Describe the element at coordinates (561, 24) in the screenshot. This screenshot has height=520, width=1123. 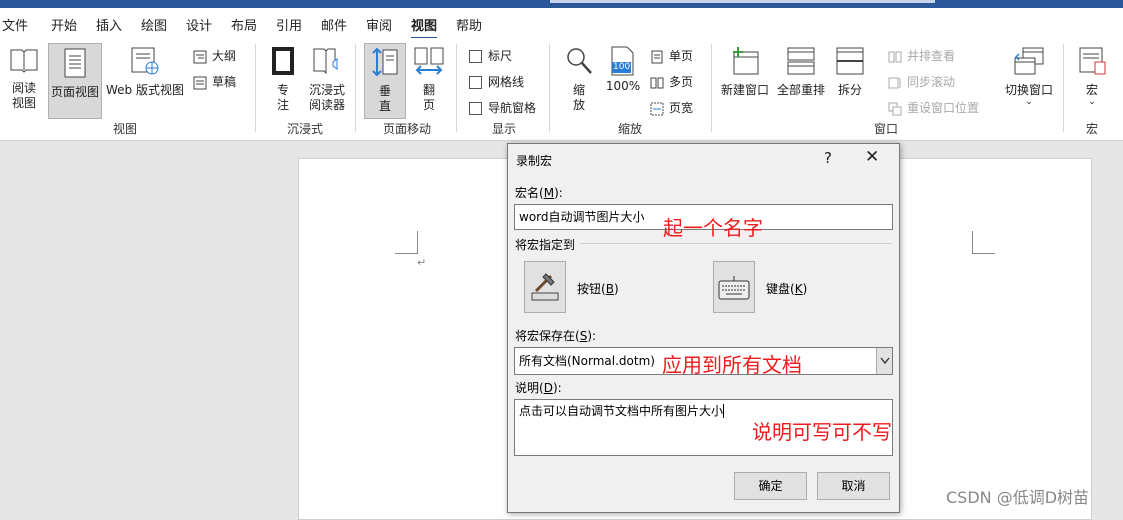
I see `menu-tab-bar: 文件 开始 插入 绘图 设计 布局 引用 邮件 审阅 视图 帮助` at that location.